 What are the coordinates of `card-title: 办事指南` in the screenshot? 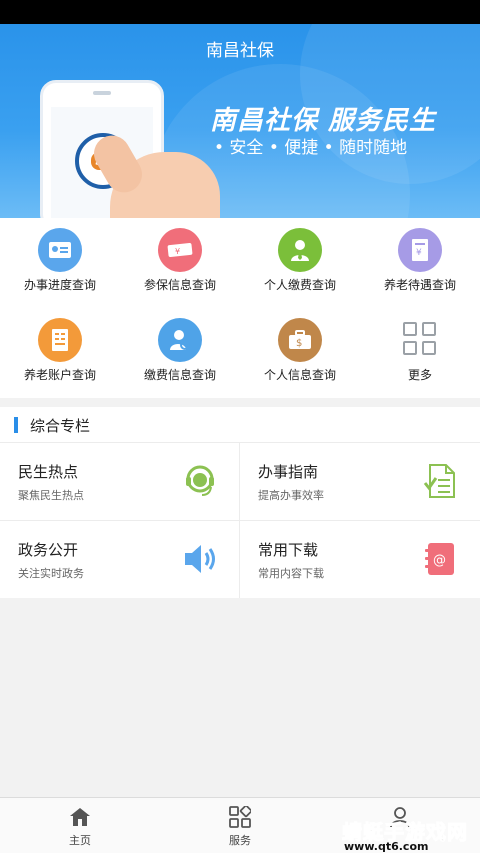 It's located at (288, 472).